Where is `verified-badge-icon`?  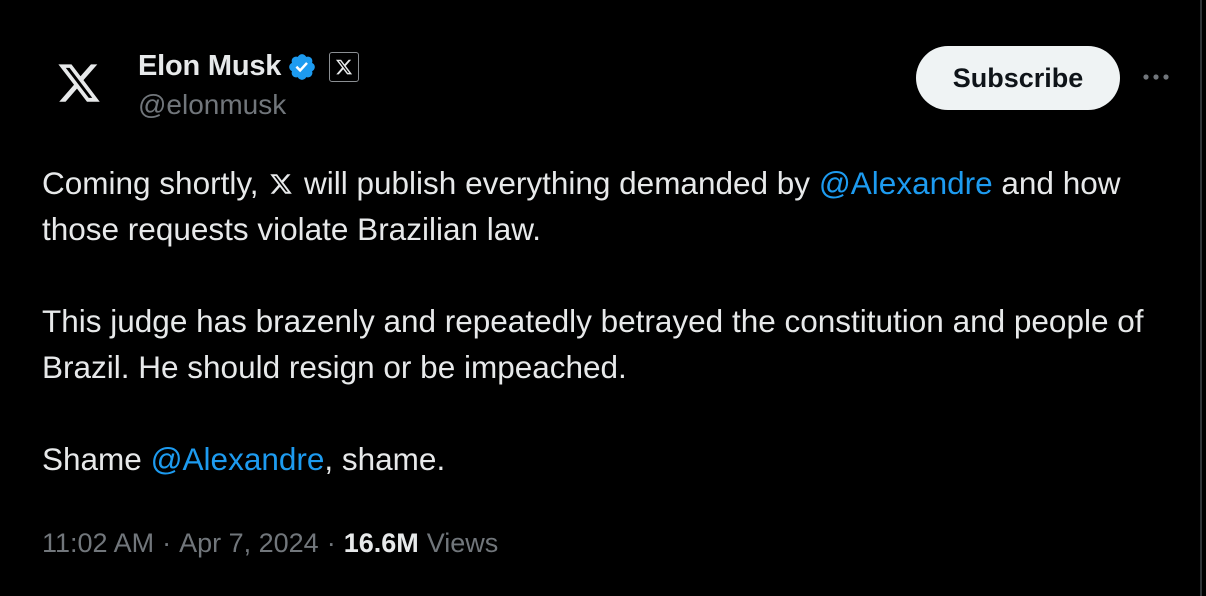 verified-badge-icon is located at coordinates (302, 67).